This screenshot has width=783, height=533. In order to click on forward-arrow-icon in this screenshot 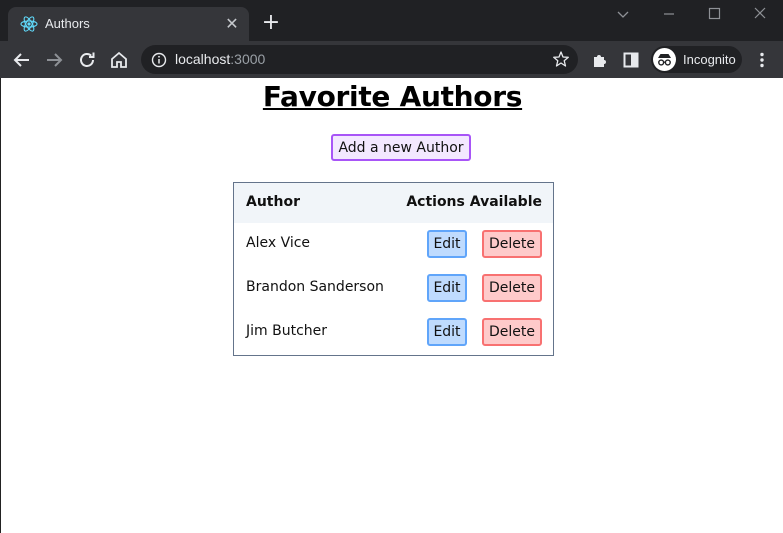, I will do `click(54, 60)`.